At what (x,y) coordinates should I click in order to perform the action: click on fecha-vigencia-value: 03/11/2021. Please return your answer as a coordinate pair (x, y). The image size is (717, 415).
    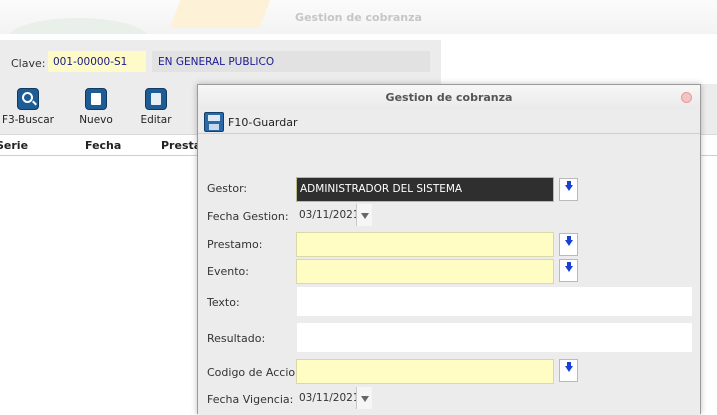
    Looking at the image, I should click on (329, 398).